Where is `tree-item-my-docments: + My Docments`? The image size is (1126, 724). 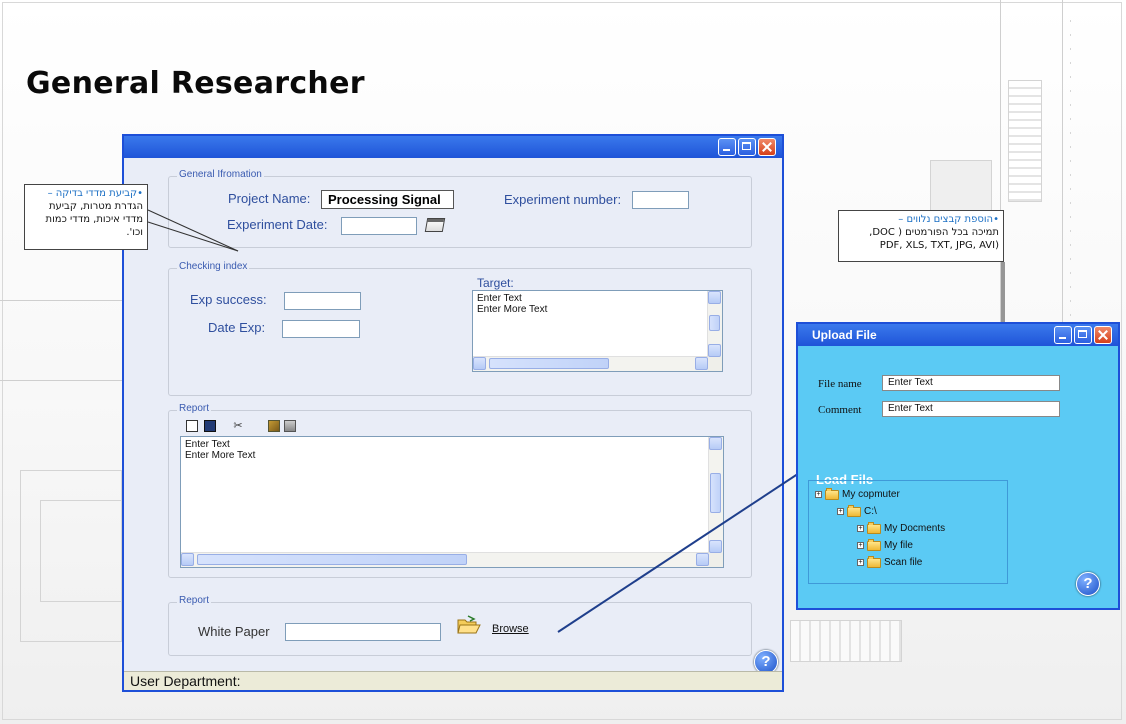
tree-item-my-docments: + My Docments is located at coordinates (901, 527).